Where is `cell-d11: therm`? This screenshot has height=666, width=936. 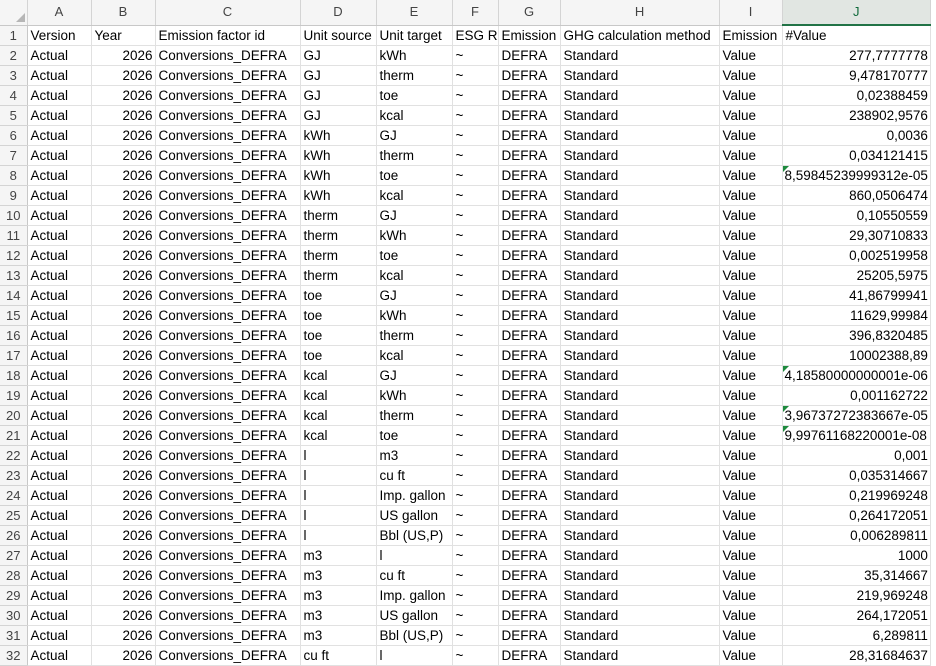 cell-d11: therm is located at coordinates (338, 235).